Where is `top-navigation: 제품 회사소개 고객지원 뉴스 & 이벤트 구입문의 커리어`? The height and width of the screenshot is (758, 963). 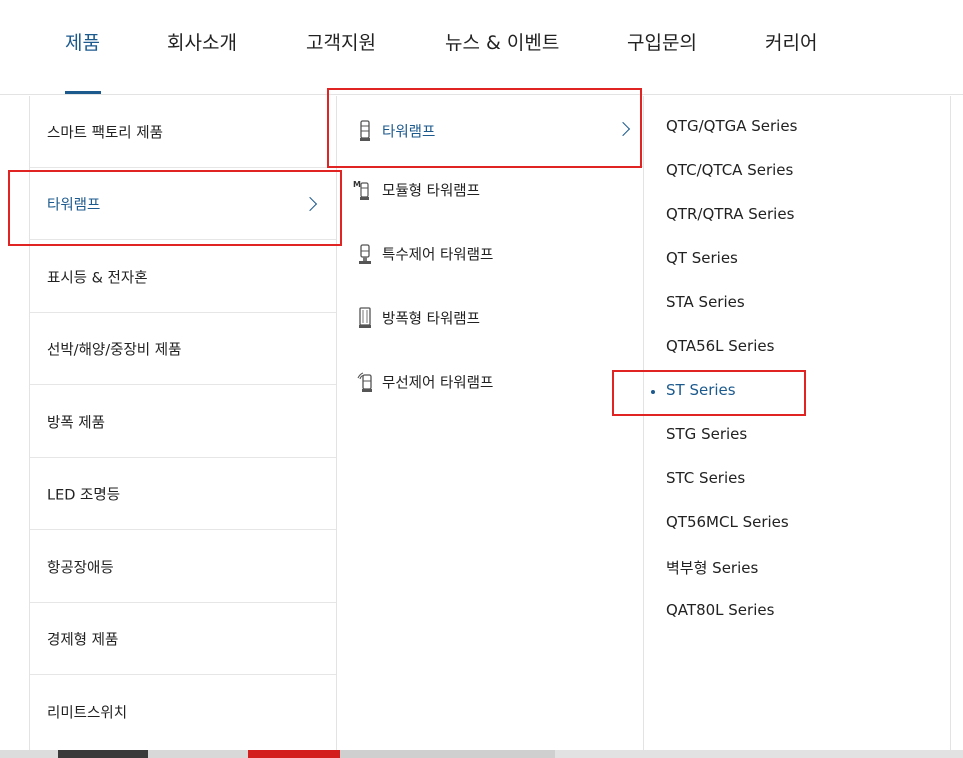
top-navigation: 제품 회사소개 고객지원 뉴스 & 이벤트 구입문의 커리어 is located at coordinates (481, 47).